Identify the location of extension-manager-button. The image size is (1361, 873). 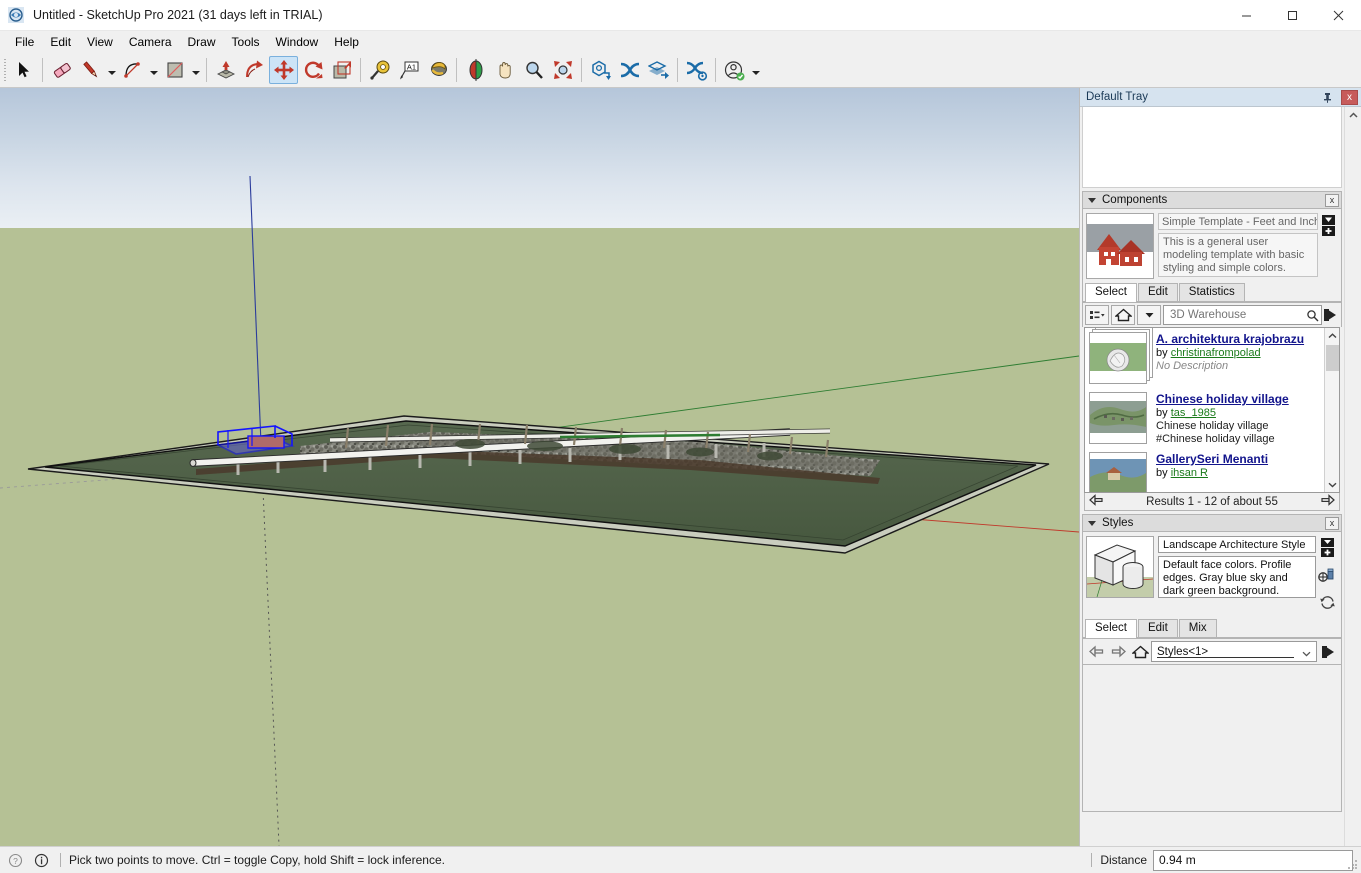
(696, 70).